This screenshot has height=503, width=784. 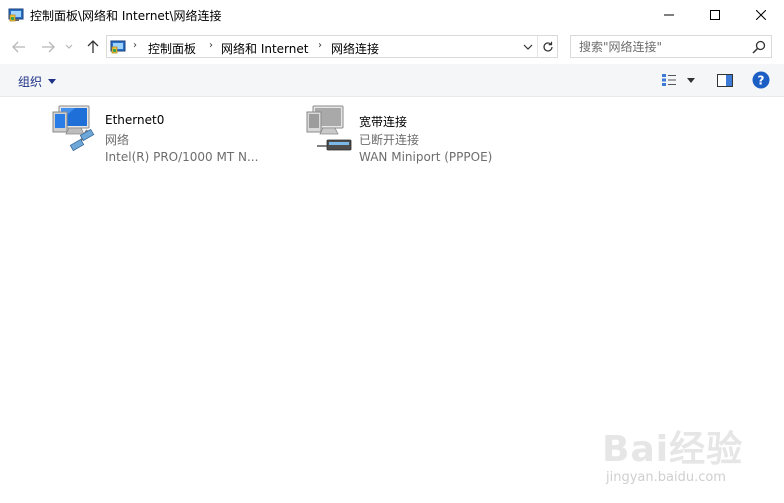 I want to click on connection-device: WAN Miniport (PPPOE), so click(x=426, y=157).